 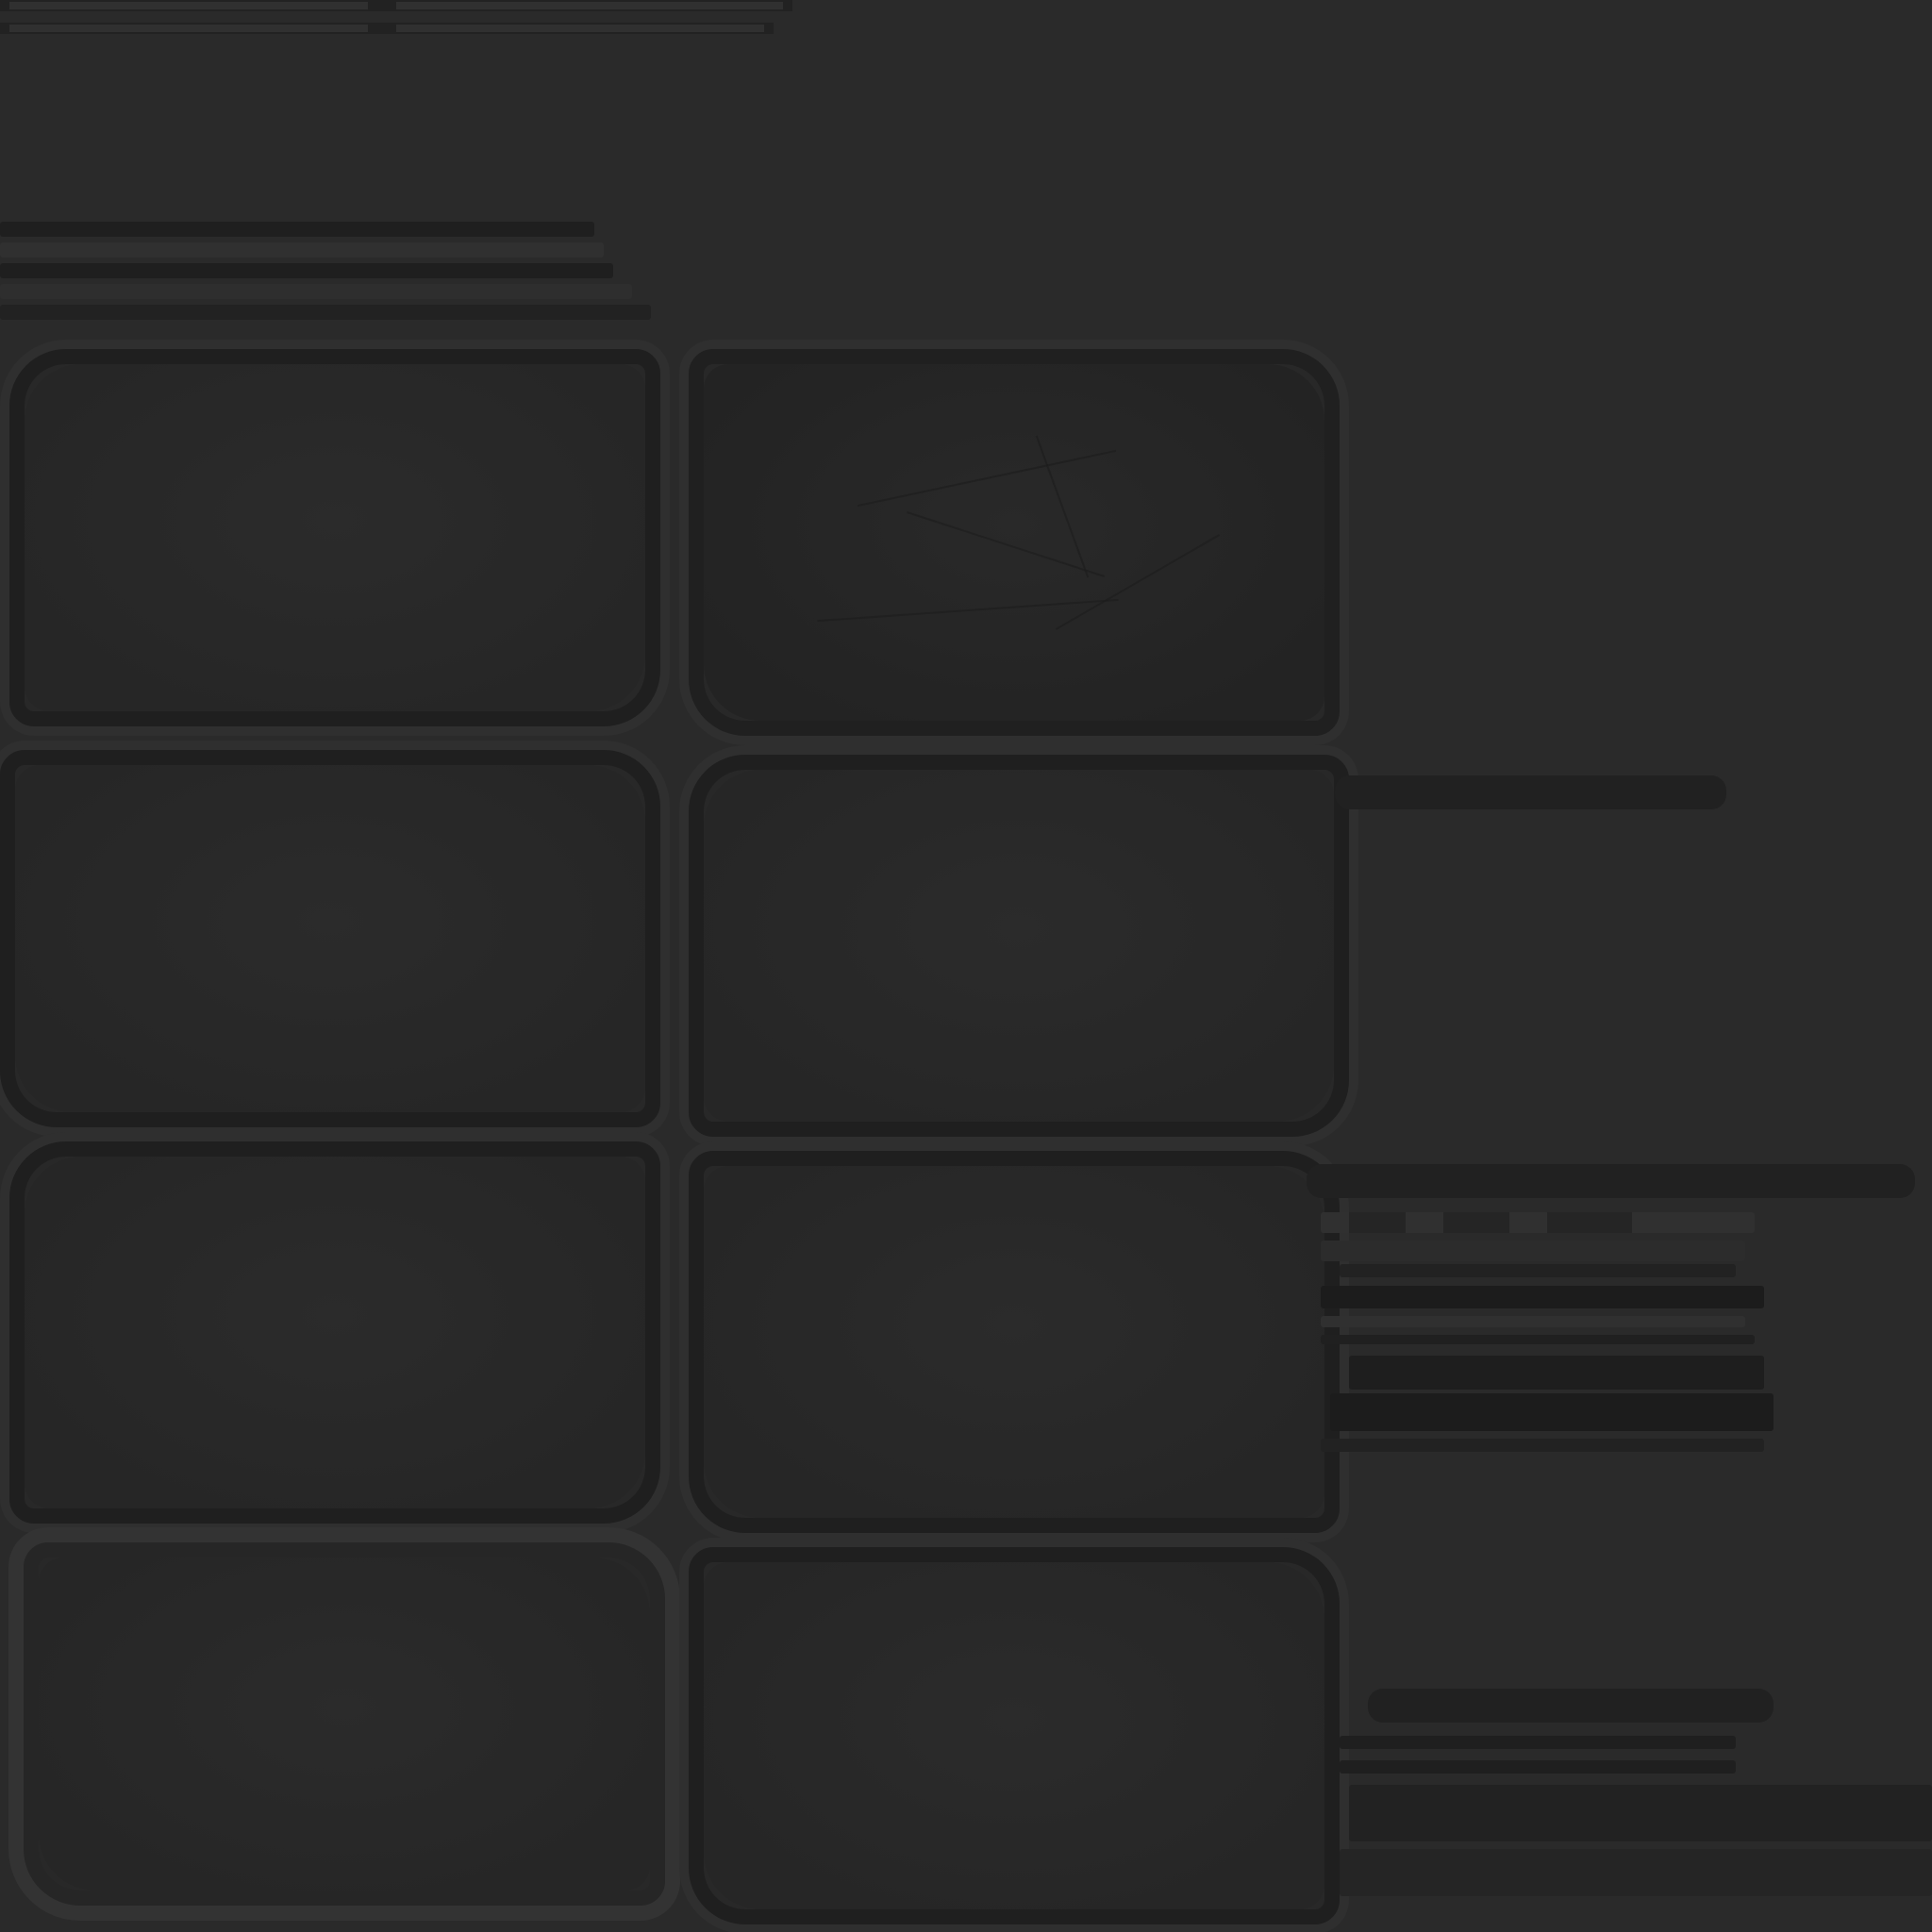 I want to click on panel-r4-left, so click(x=345, y=1724).